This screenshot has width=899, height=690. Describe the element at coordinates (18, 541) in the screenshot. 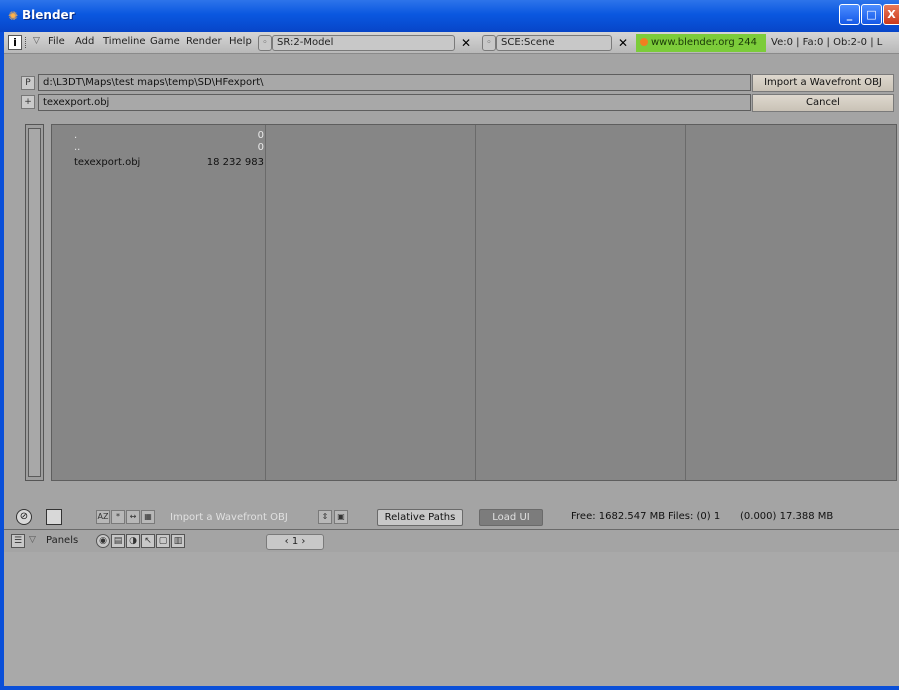

I see `buttons-window-type-icon: ☰` at that location.